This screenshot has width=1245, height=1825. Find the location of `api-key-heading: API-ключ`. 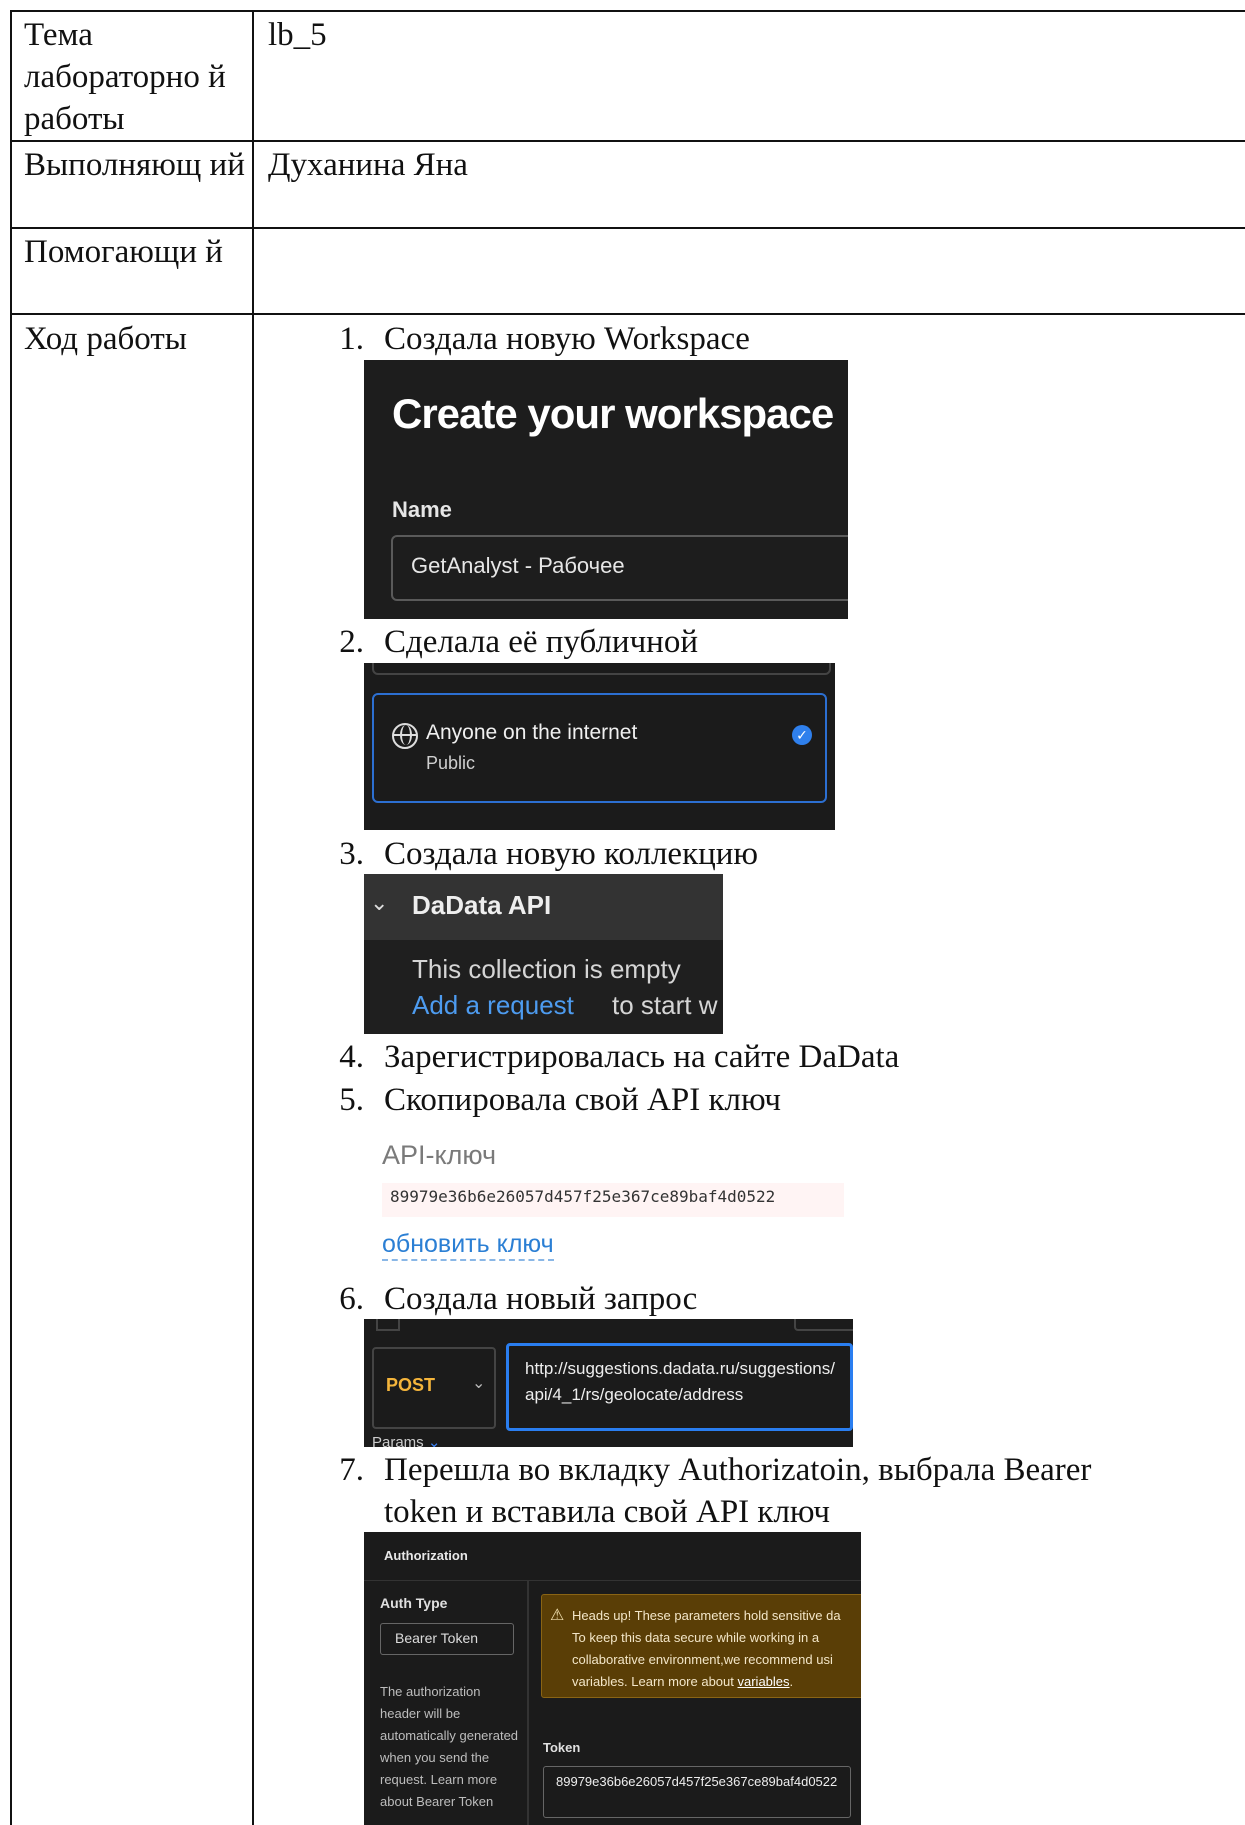

api-key-heading: API-ключ is located at coordinates (439, 1155).